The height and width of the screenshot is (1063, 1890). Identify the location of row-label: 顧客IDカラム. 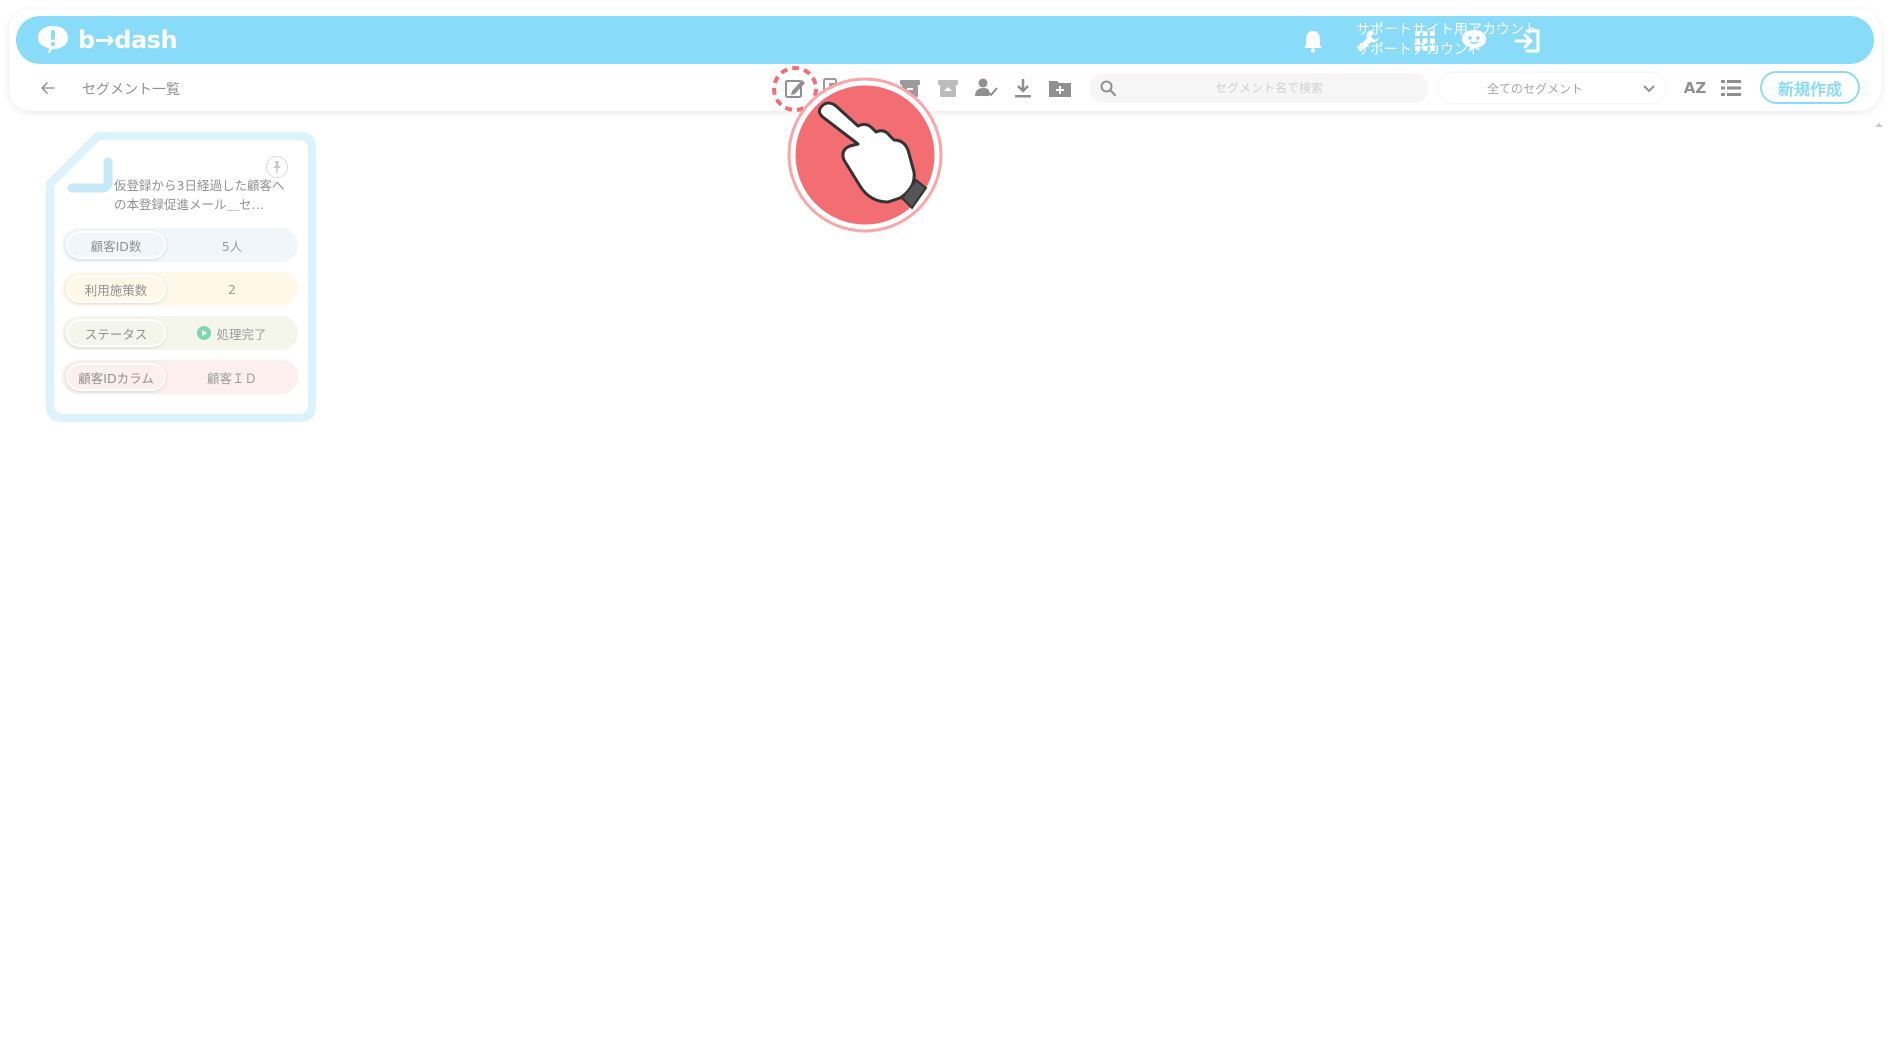
(116, 377).